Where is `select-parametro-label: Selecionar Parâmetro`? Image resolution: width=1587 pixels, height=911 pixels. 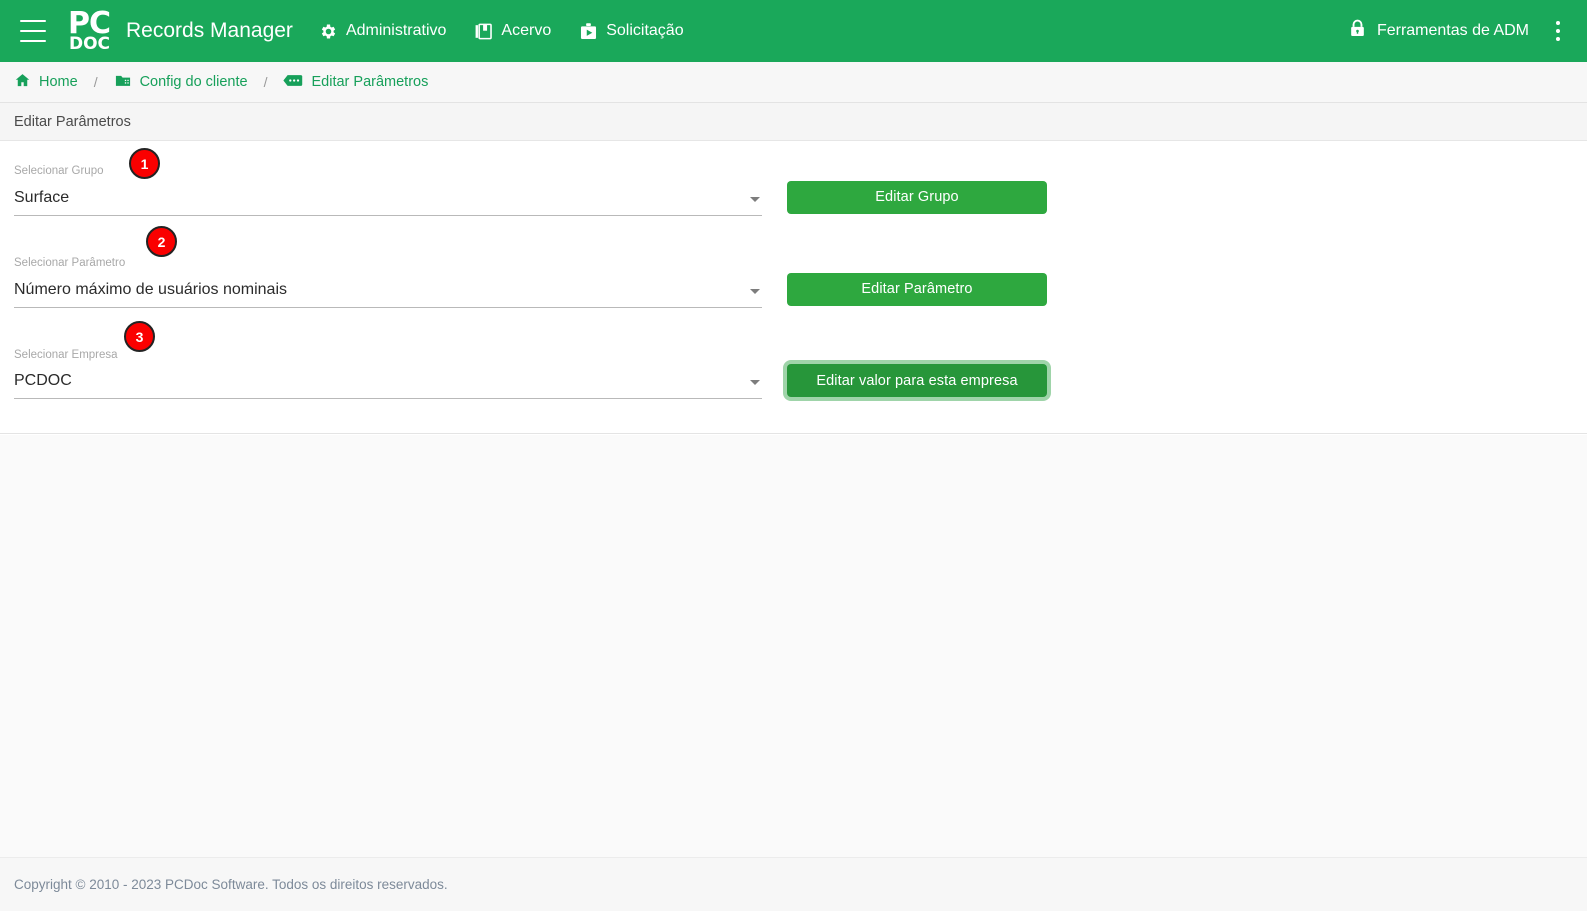
select-parametro-label: Selecionar Parâmetro is located at coordinates (70, 262).